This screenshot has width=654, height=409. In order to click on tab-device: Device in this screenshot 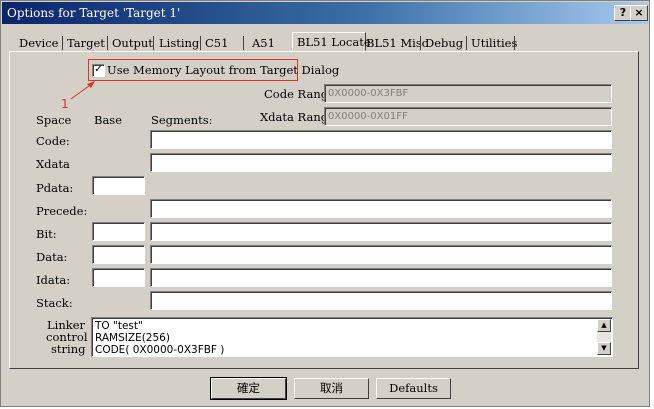, I will do `click(38, 43)`.